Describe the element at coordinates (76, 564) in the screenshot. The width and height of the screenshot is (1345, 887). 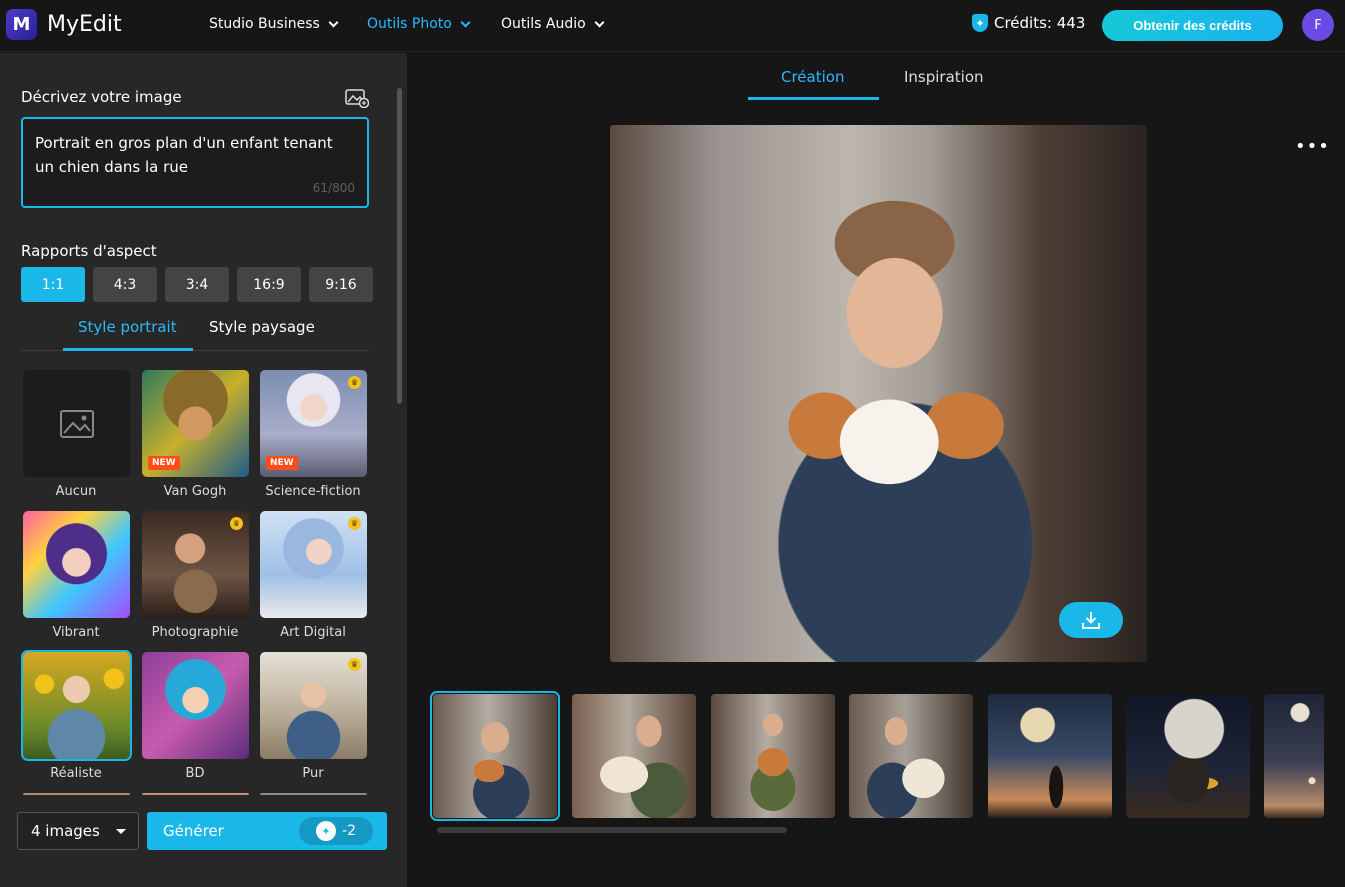
I see `style-vibrant` at that location.